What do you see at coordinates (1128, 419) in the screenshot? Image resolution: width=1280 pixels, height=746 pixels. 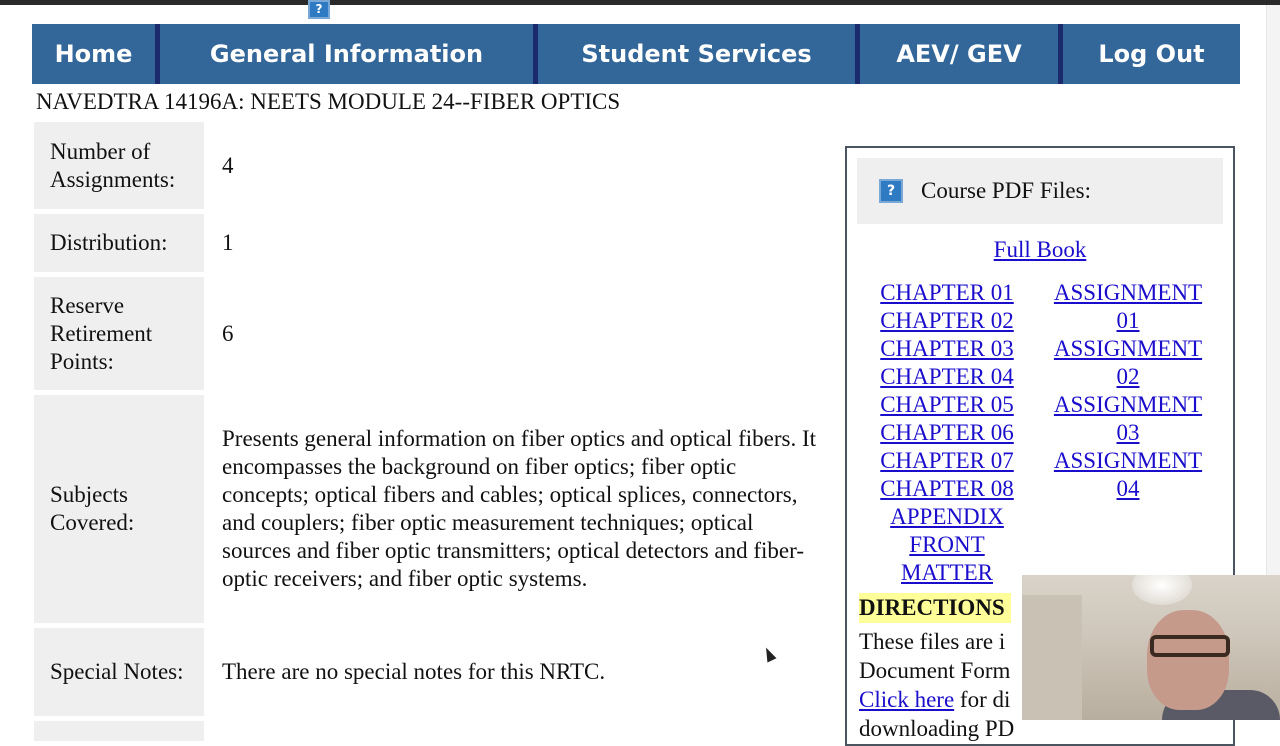 I see `assignment-link: ASSIGNMENT 03` at bounding box center [1128, 419].